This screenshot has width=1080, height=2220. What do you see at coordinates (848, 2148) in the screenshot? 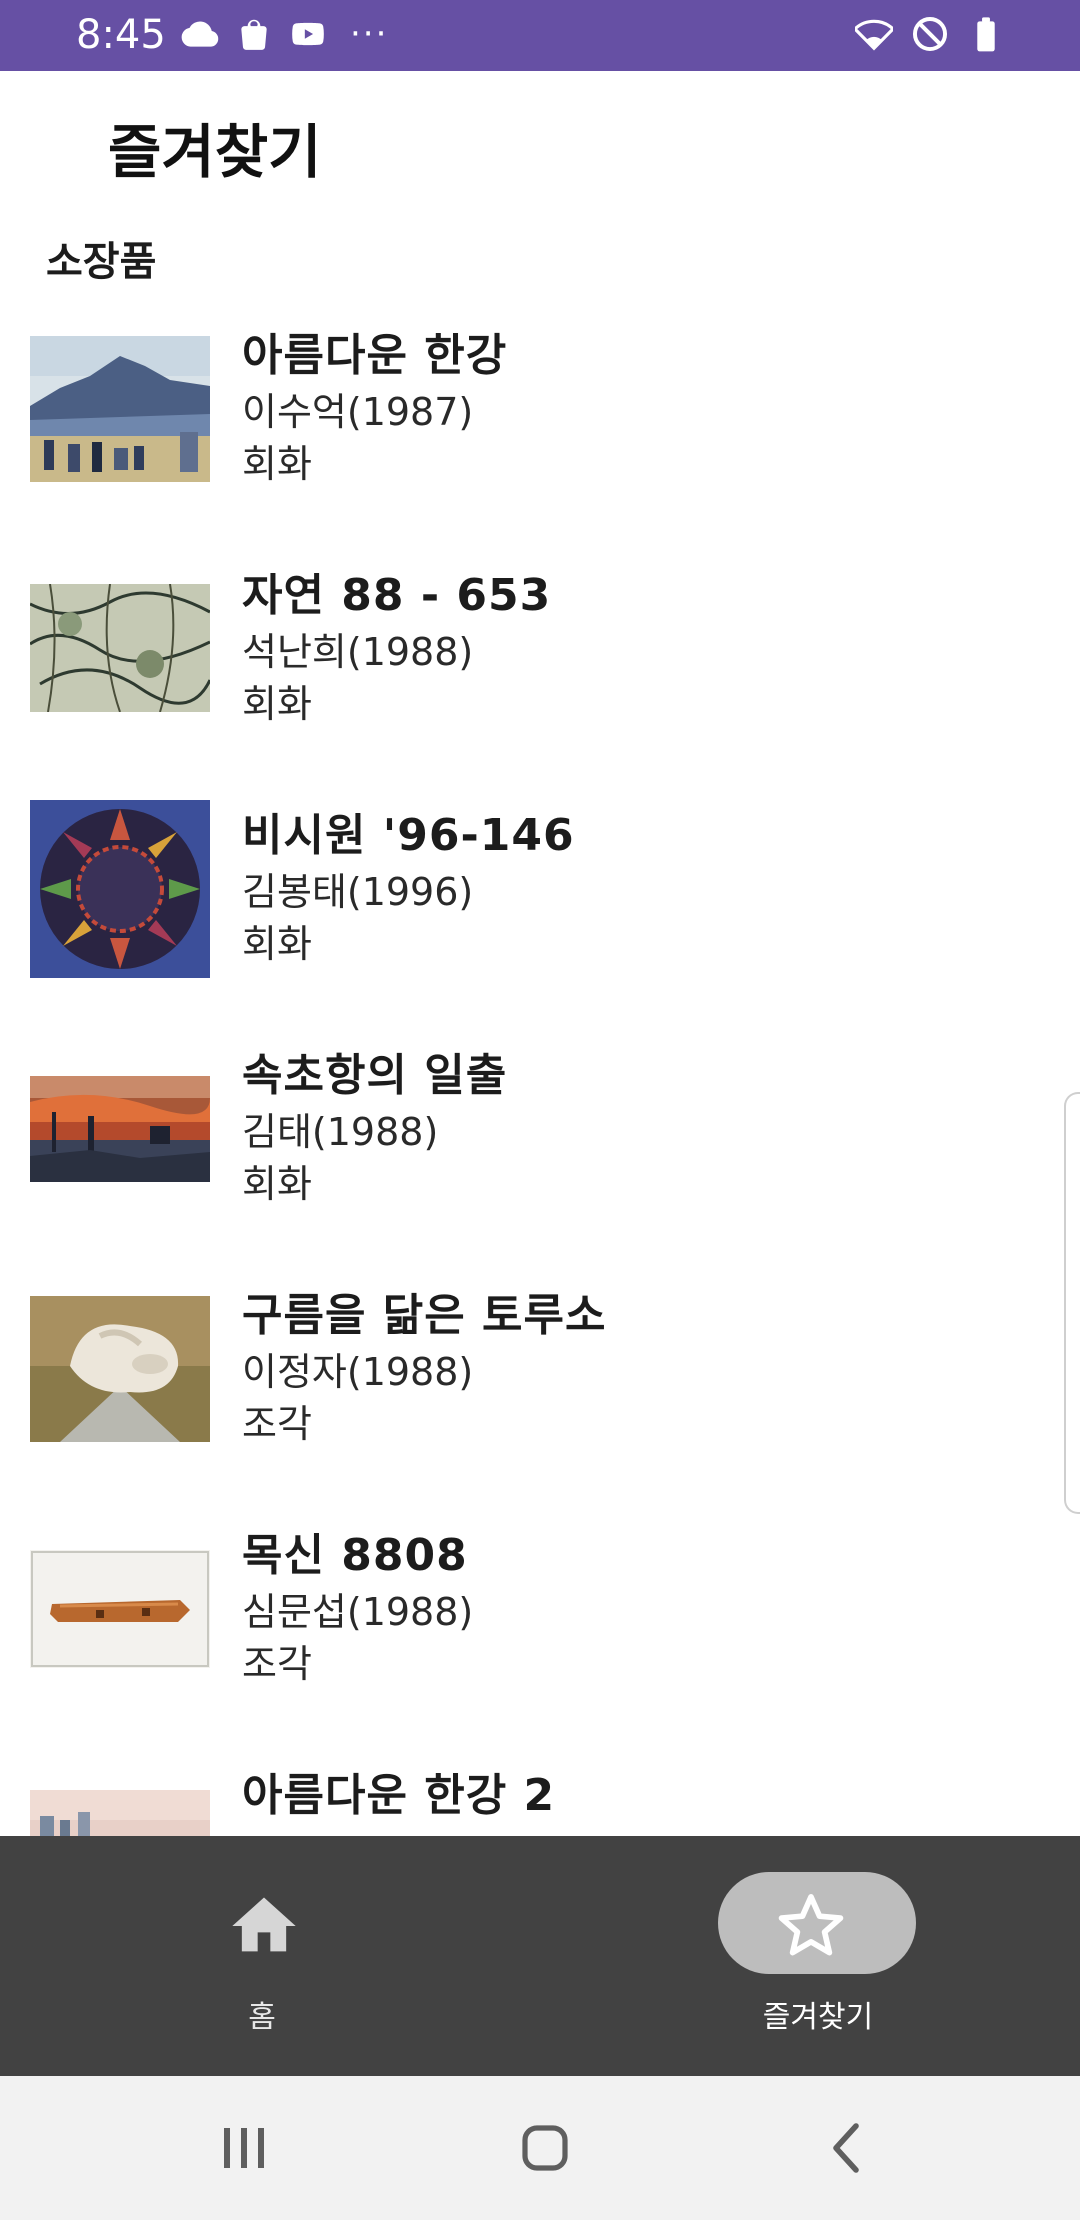
I see `back-icon` at bounding box center [848, 2148].